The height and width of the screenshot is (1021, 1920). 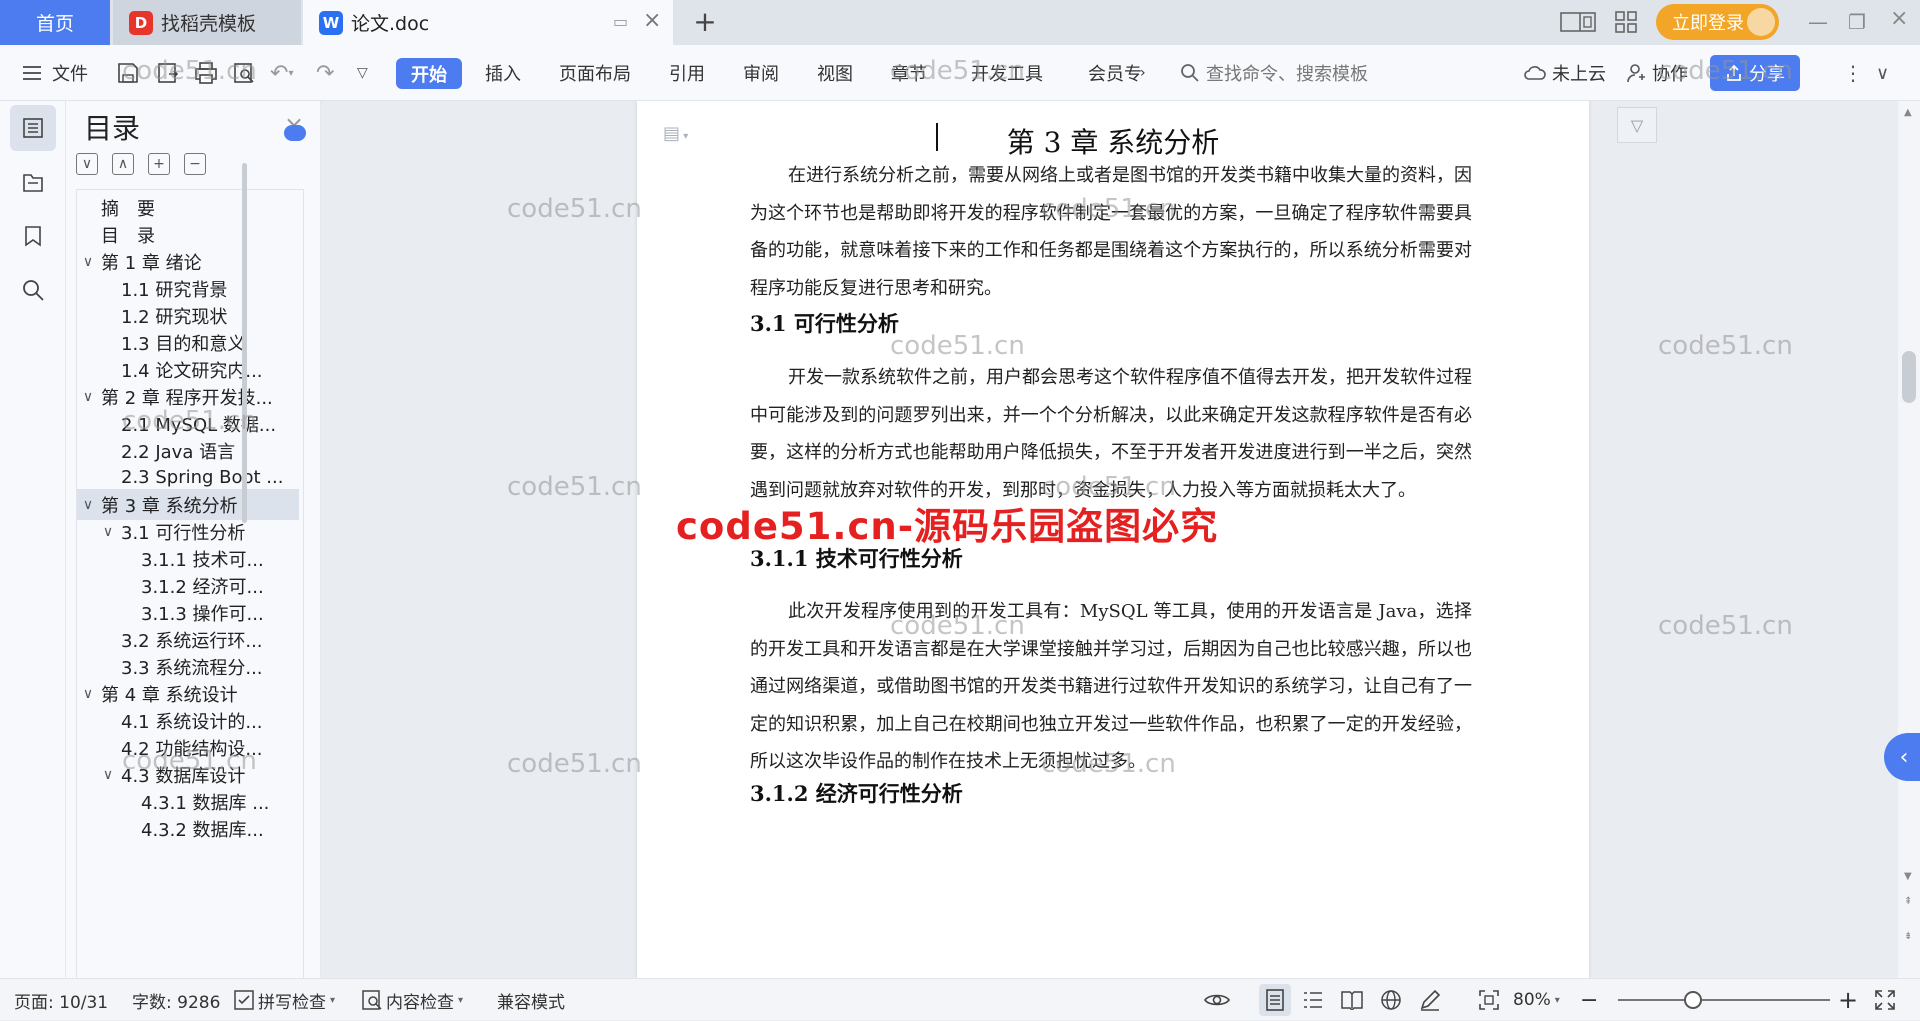 I want to click on tab-start: 开始, so click(x=429, y=73).